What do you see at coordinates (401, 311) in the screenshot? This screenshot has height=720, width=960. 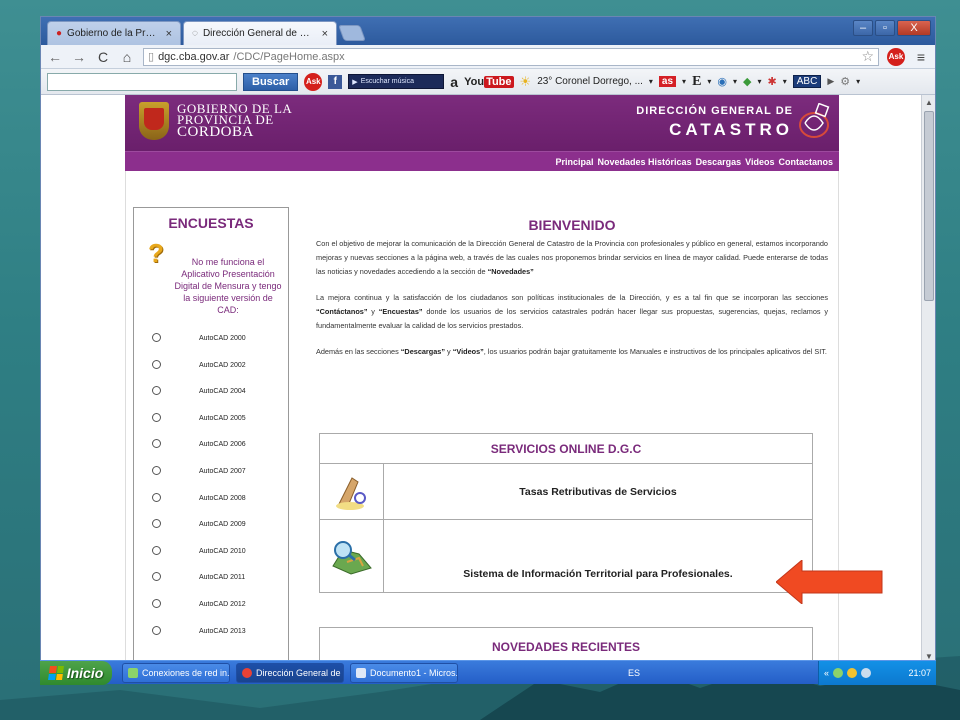 I see `encuestas-link: “Encuestas”` at bounding box center [401, 311].